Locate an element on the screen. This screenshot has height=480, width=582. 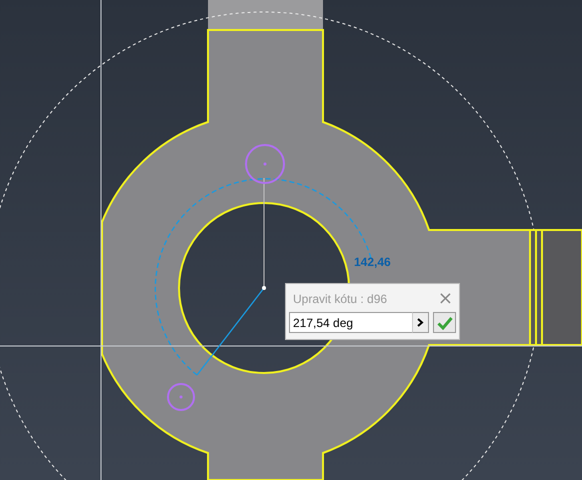
chevron-icon is located at coordinates (420, 322).